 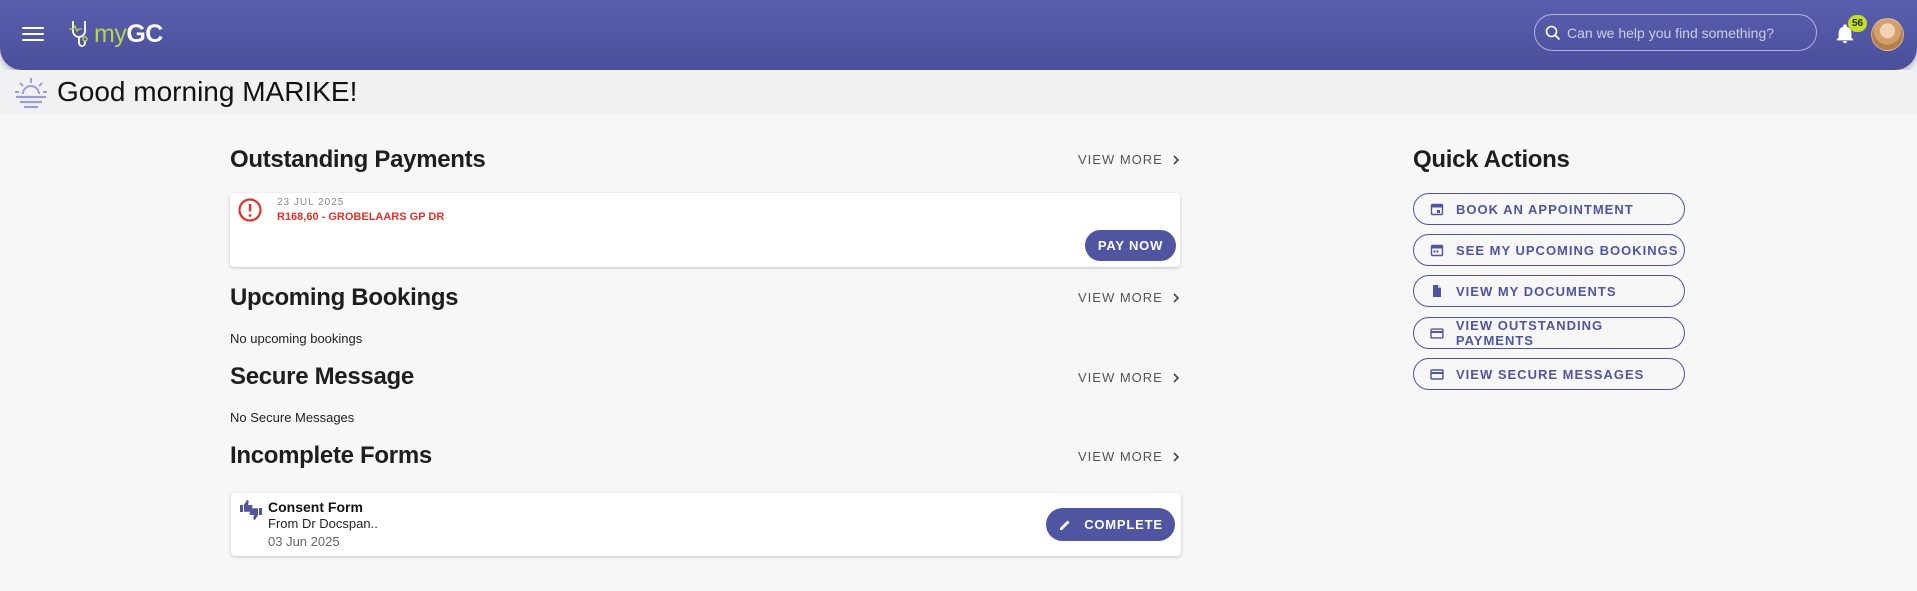 I want to click on complete-button-label: COMPLETE, so click(x=1123, y=524).